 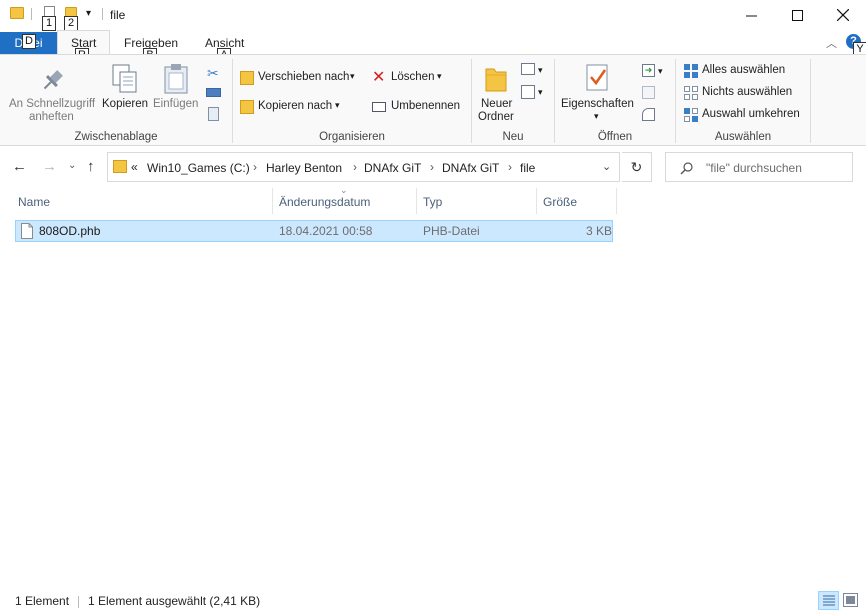 I want to click on close-button, so click(x=843, y=15).